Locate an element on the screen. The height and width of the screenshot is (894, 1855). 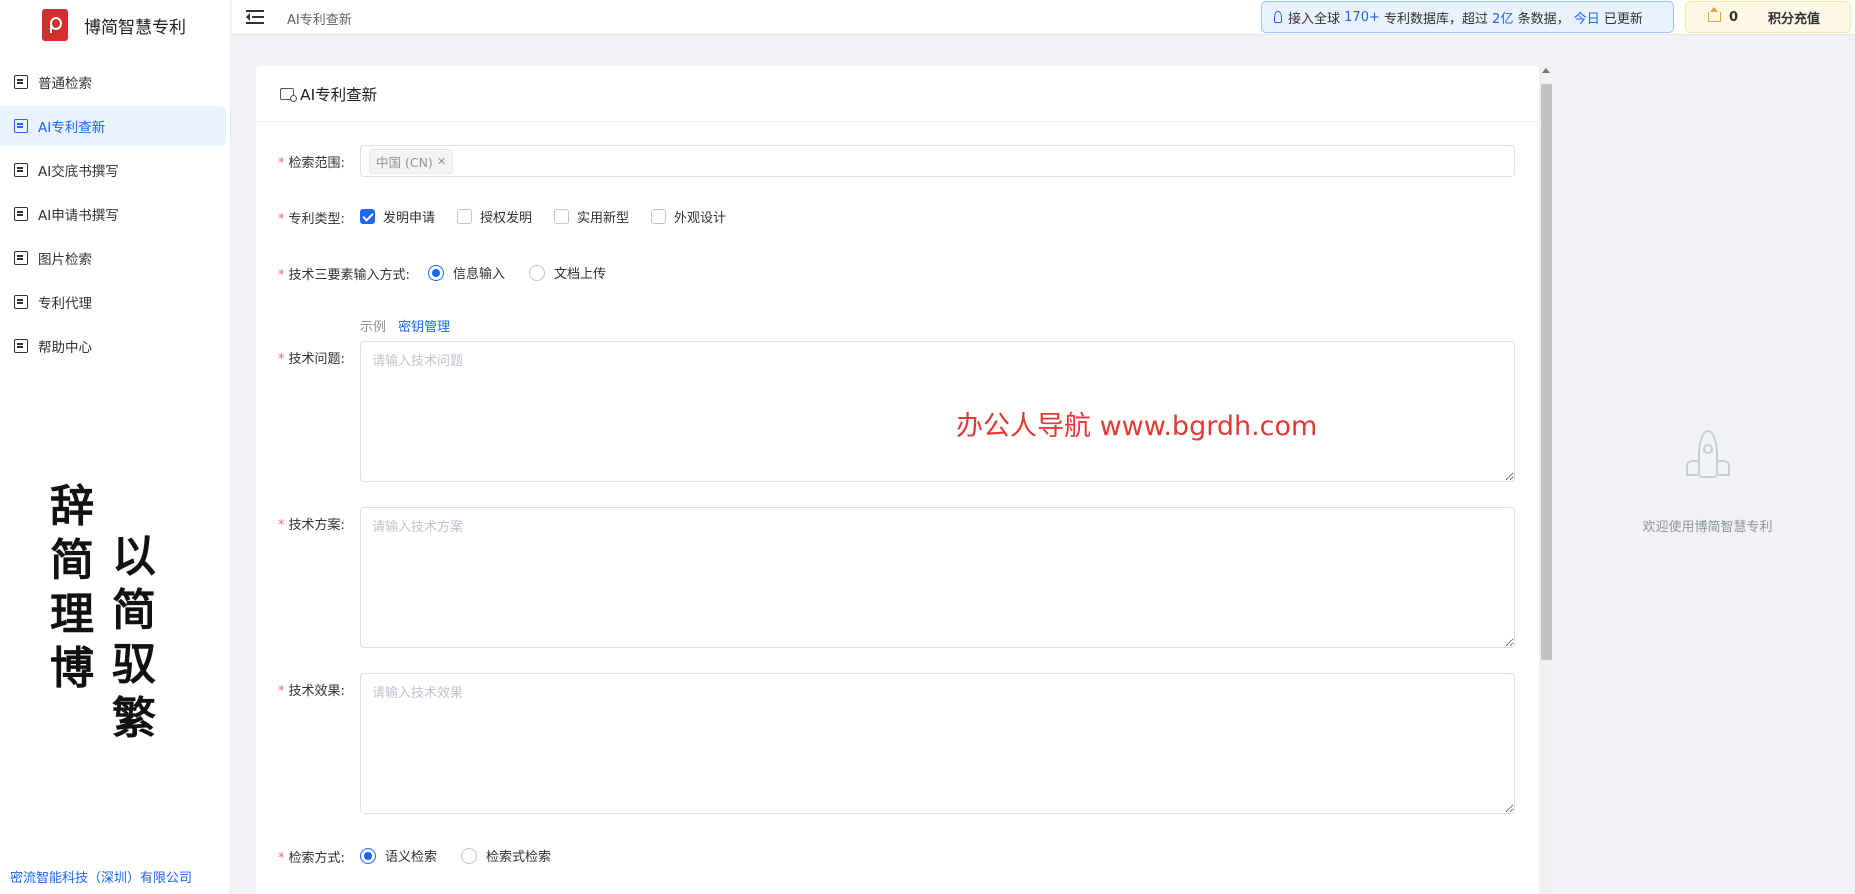
scroll-up-icon is located at coordinates (1546, 70).